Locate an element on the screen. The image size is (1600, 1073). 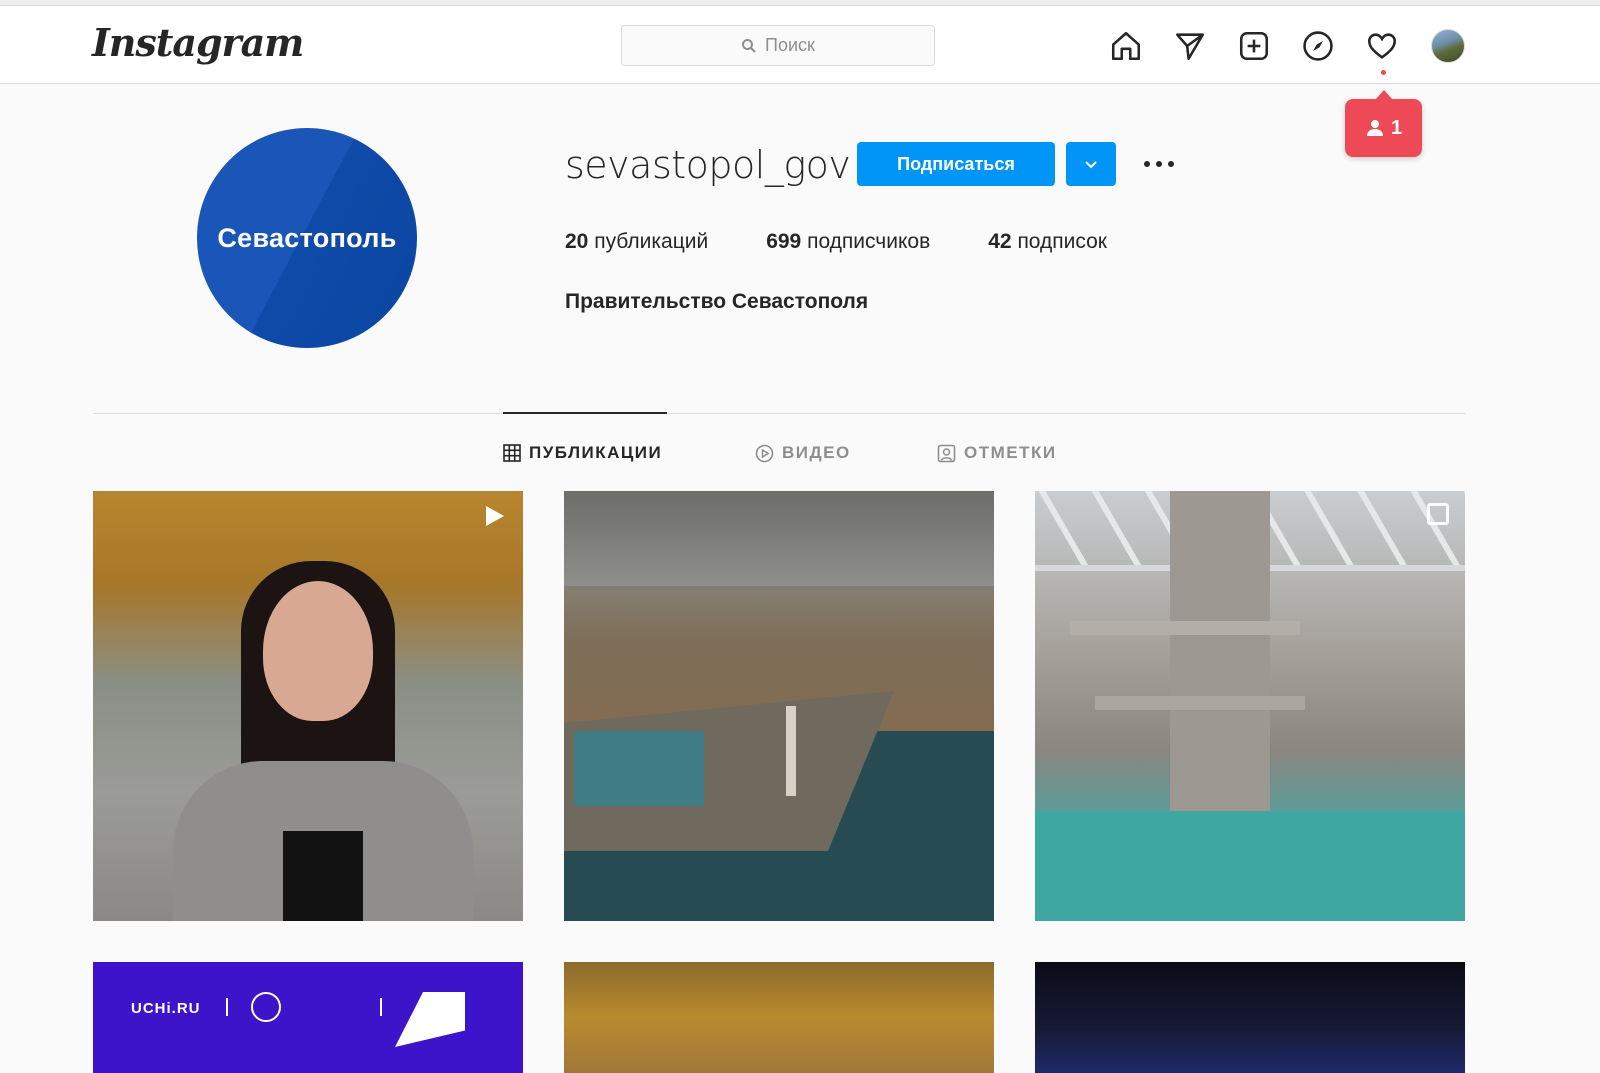
new-post-icon is located at coordinates (1254, 46).